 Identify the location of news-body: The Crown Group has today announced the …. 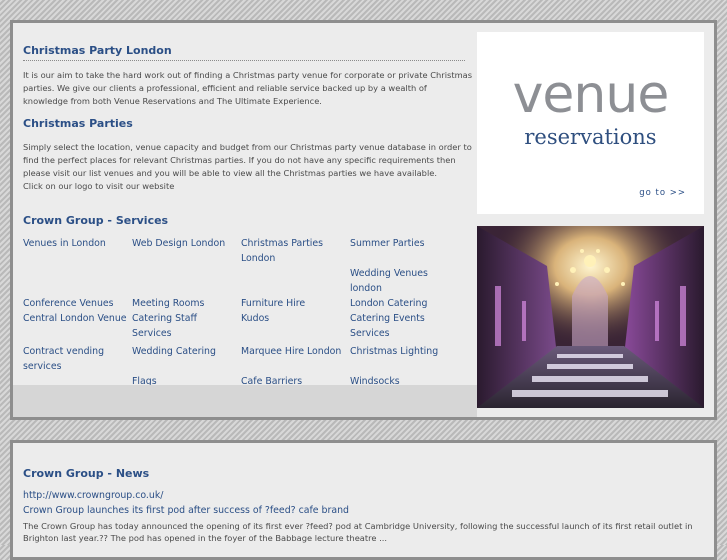
(358, 532).